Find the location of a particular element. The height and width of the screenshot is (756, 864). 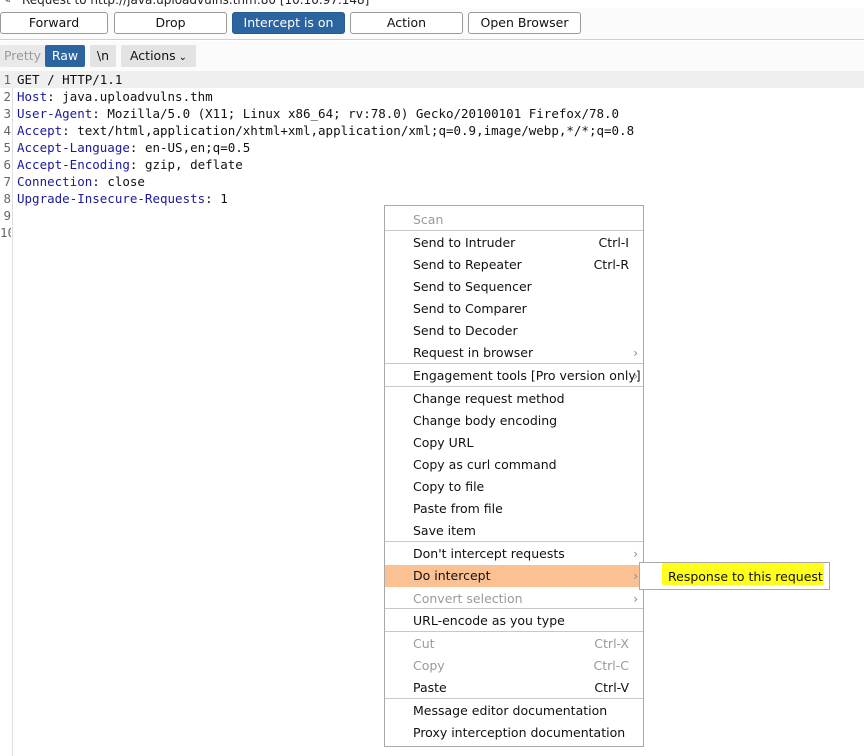

line-number: 1 is located at coordinates (7, 79).